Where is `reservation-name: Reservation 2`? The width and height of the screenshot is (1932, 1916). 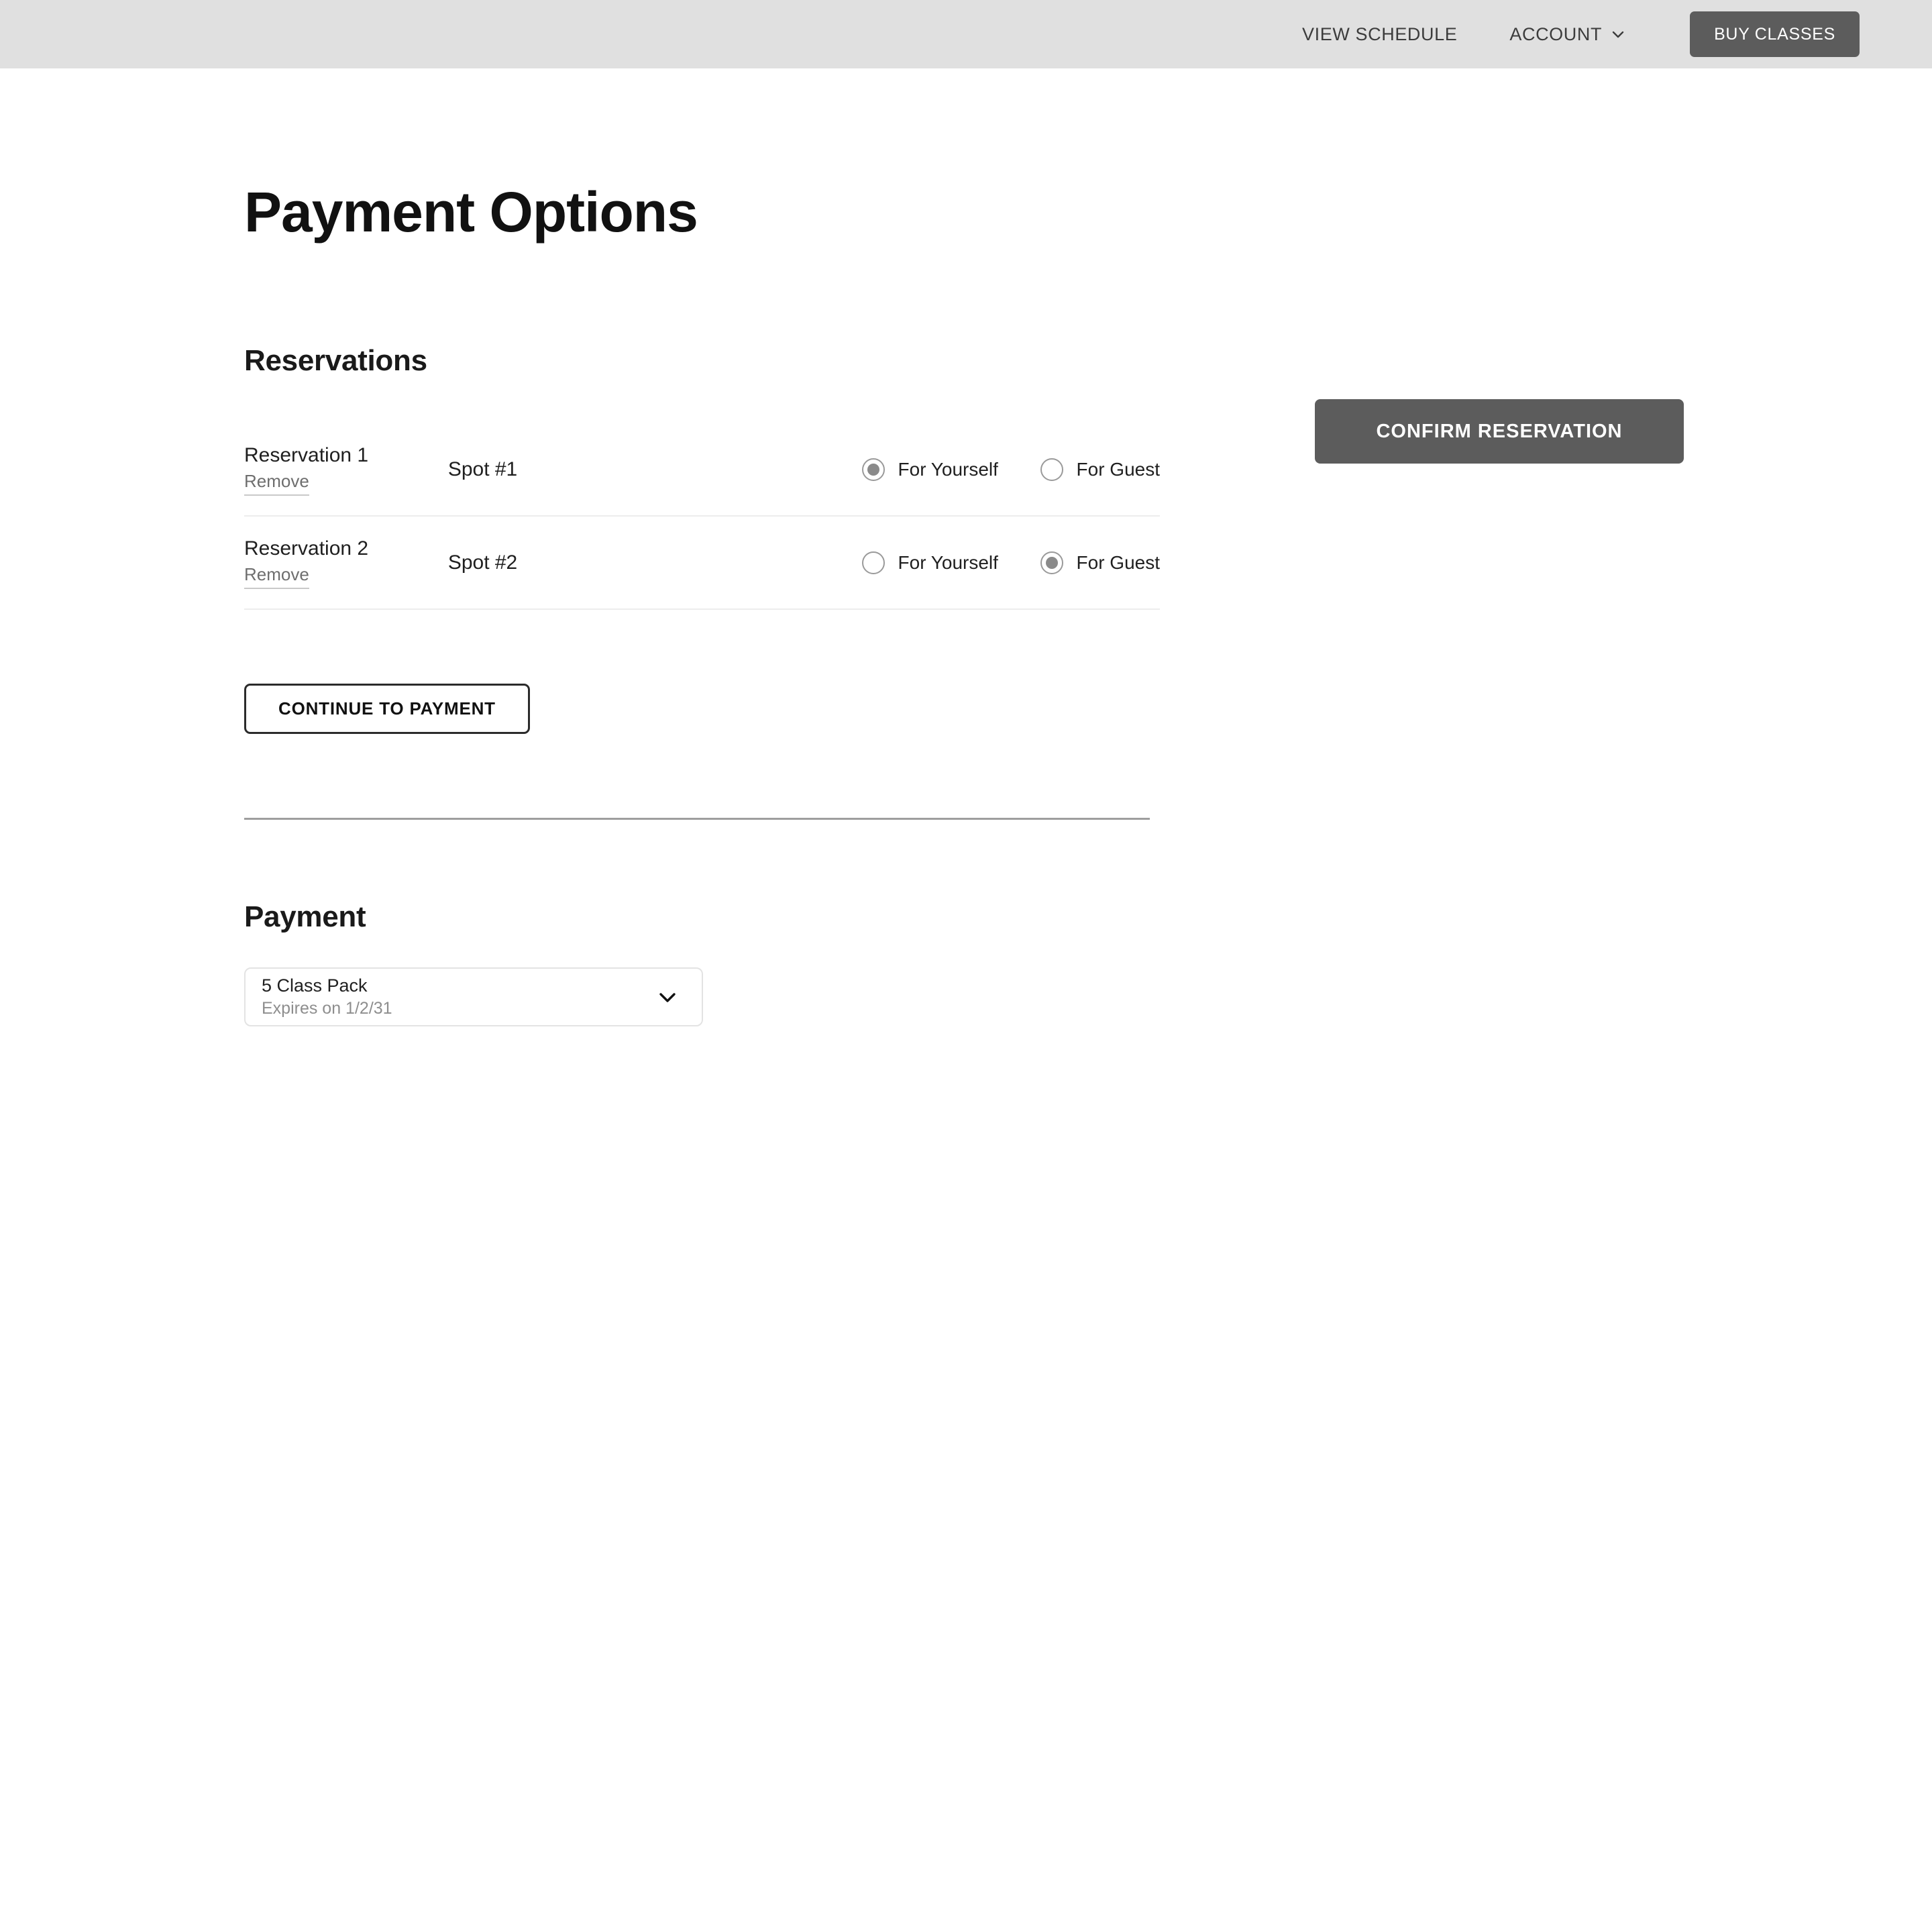 reservation-name: Reservation 2 is located at coordinates (306, 548).